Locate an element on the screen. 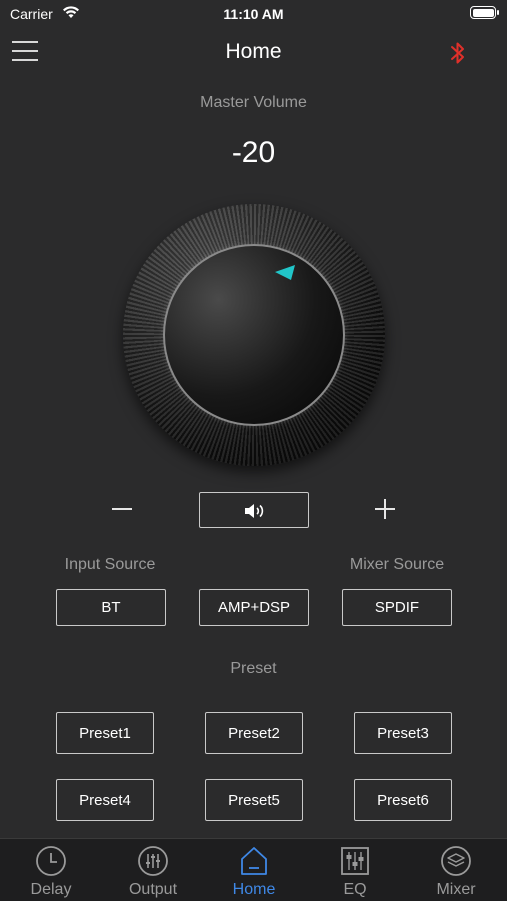  preset-4-button: Preset4 is located at coordinates (105, 800).